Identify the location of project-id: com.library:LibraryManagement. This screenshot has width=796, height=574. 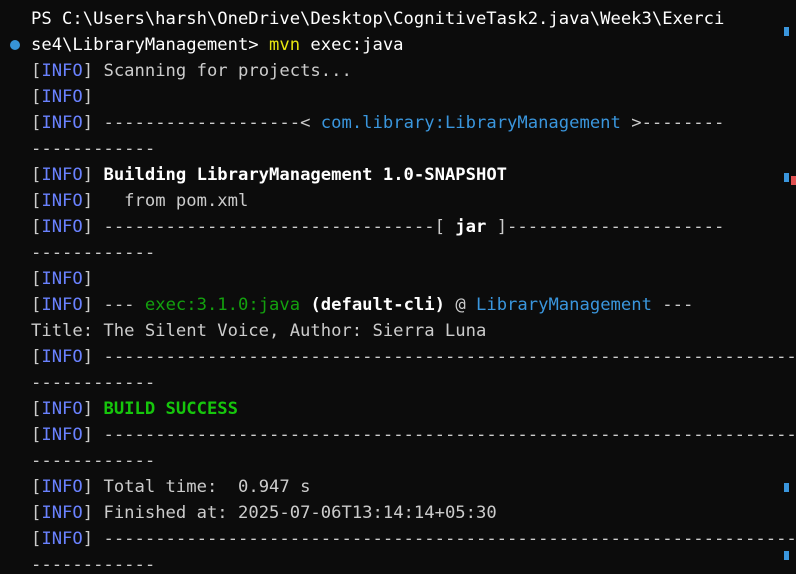
(470, 123).